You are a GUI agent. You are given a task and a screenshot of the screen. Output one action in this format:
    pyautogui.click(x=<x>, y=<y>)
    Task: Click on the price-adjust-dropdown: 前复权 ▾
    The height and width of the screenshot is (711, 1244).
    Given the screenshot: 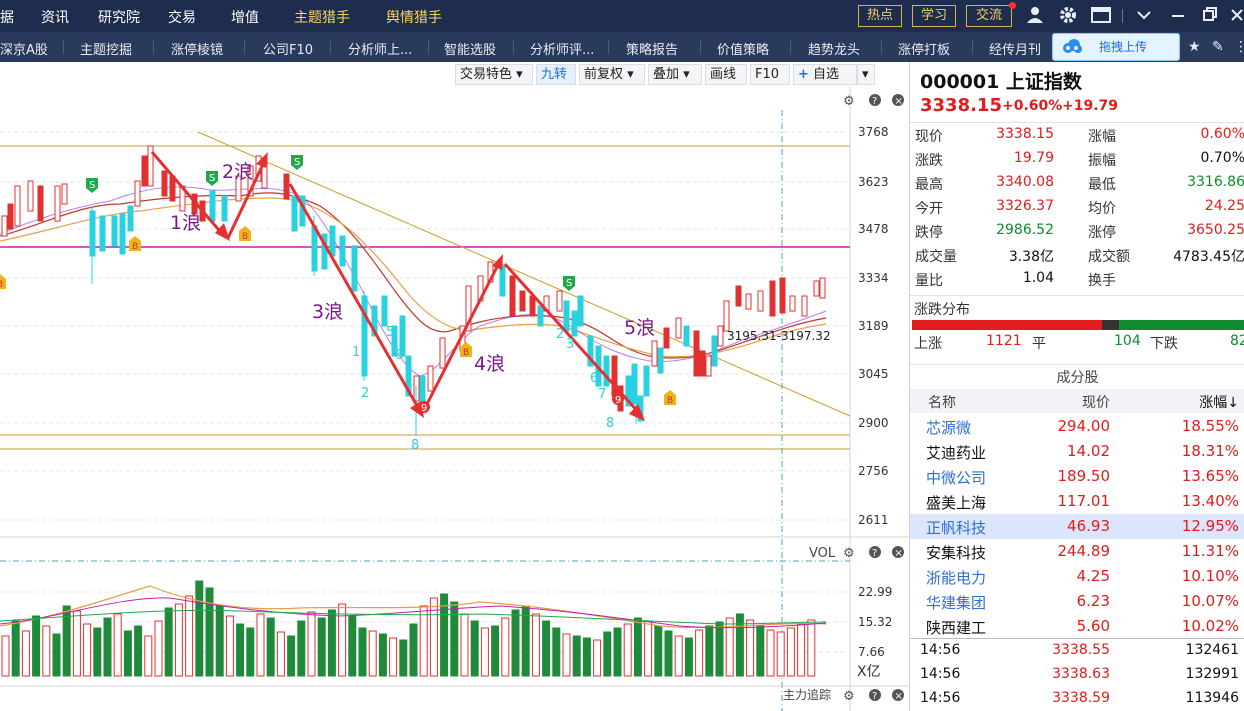 What is the action you would take?
    pyautogui.click(x=612, y=74)
    